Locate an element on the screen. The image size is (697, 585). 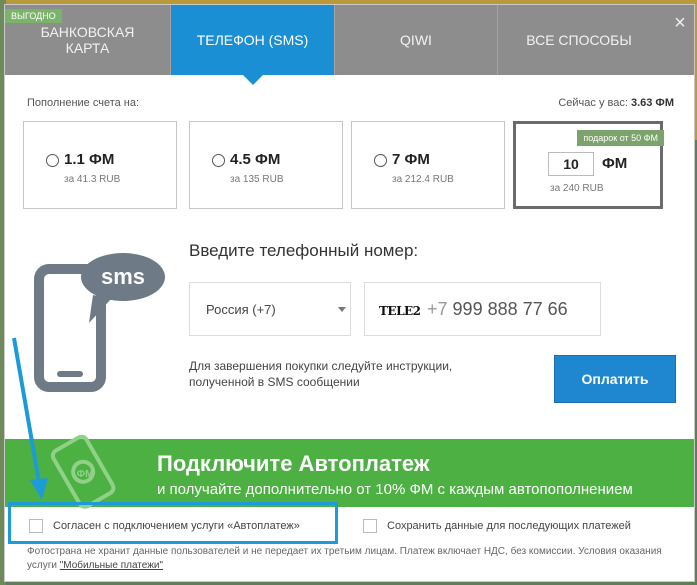
tab-qiwi: QIWI is located at coordinates (416, 40).